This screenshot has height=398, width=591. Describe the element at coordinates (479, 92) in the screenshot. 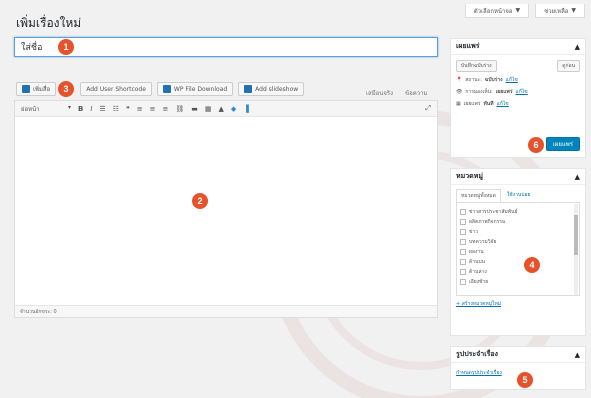

I see `visibility-label: การมองเห็น:` at that location.